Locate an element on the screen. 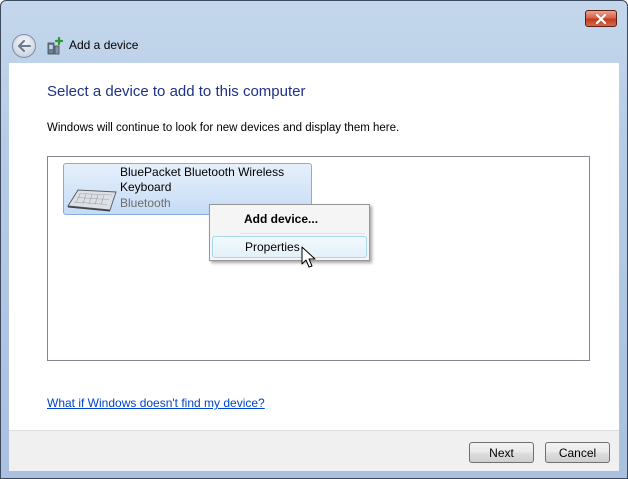 The height and width of the screenshot is (479, 628). mouse-pointer-icon is located at coordinates (308, 257).